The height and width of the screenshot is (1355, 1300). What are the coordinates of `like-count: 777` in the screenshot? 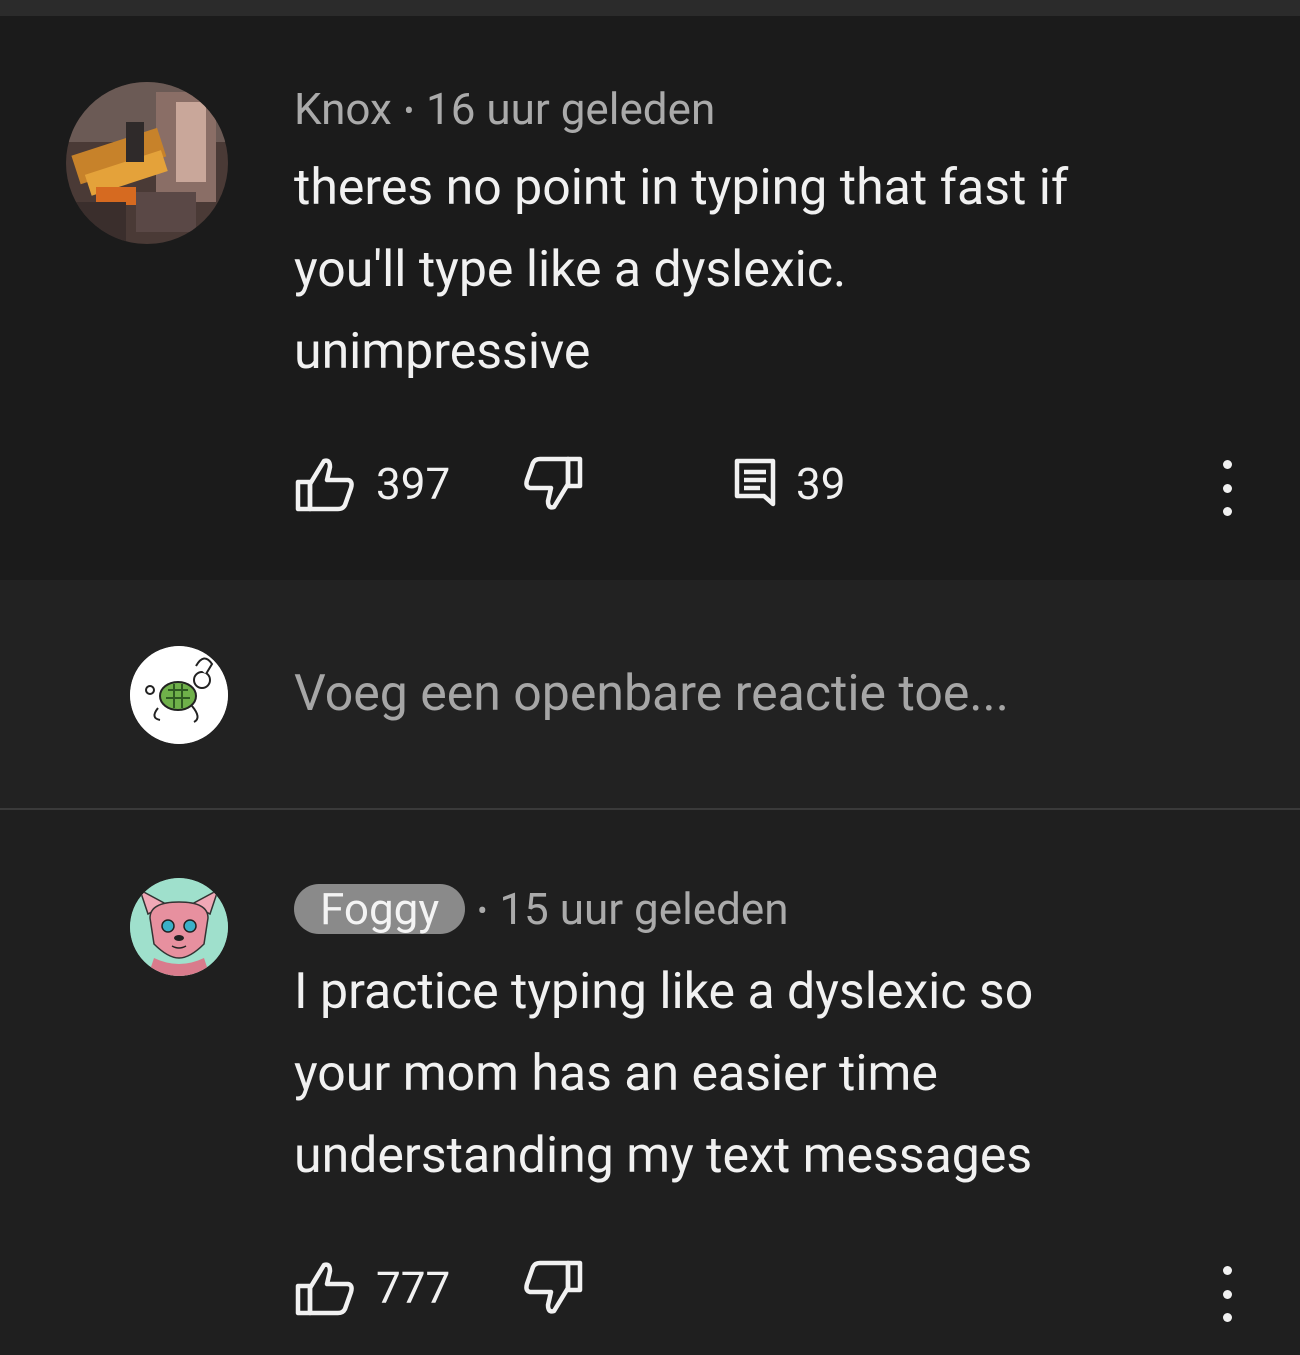 It's located at (413, 1288).